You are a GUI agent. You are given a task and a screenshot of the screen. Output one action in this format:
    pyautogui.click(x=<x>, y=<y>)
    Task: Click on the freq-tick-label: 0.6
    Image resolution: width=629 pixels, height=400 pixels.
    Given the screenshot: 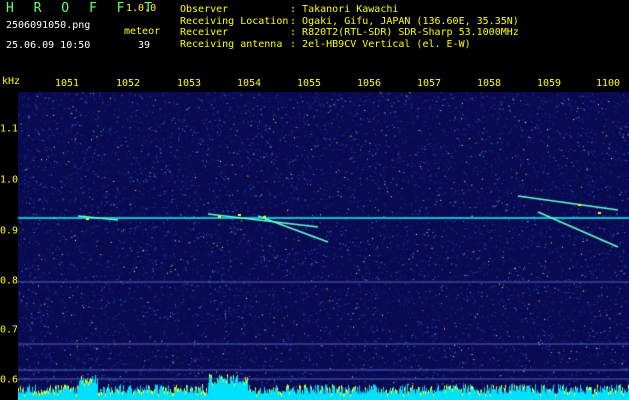 What is the action you would take?
    pyautogui.click(x=9, y=380)
    